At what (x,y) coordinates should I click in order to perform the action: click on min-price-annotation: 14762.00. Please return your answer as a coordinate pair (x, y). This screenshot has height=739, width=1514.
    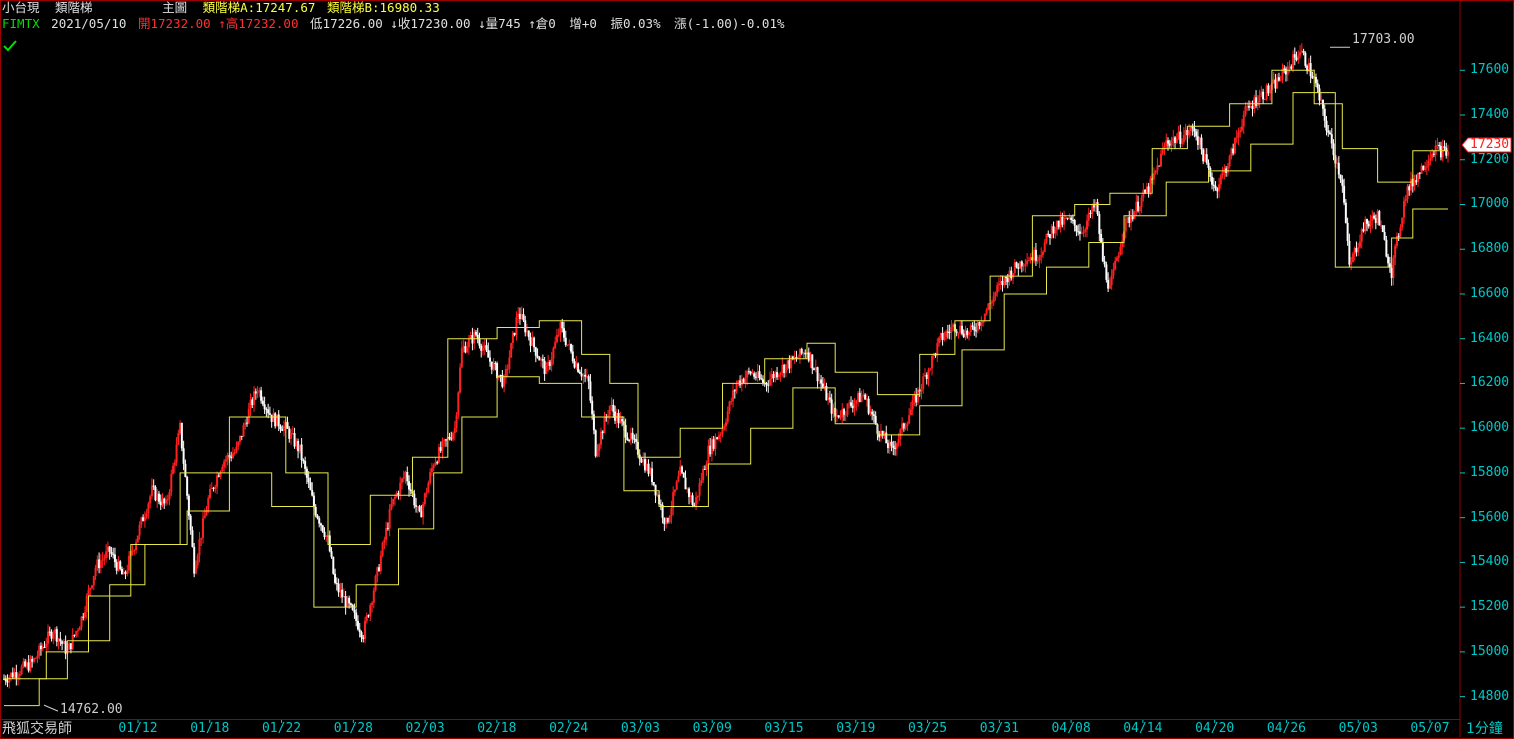
    Looking at the image, I should click on (91, 709).